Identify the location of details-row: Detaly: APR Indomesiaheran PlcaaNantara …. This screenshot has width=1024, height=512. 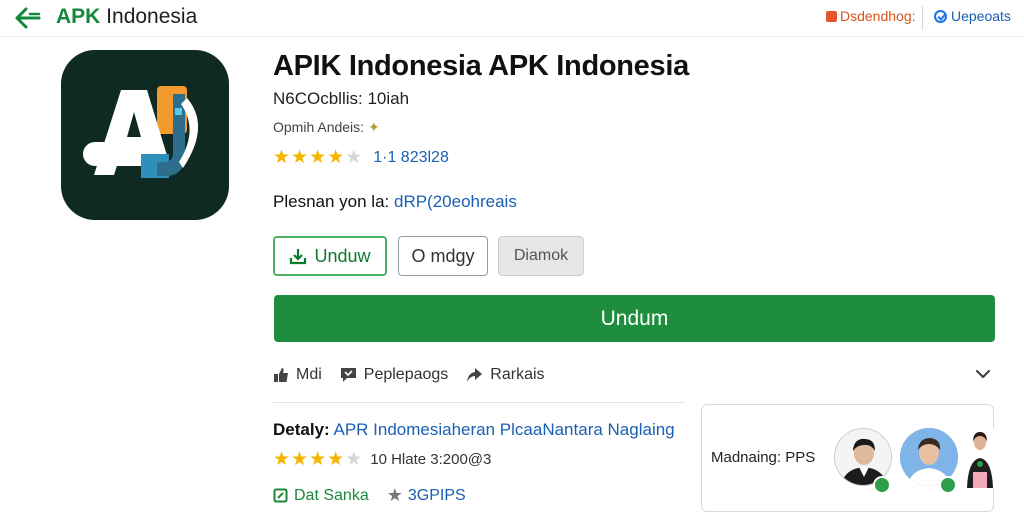
(474, 430).